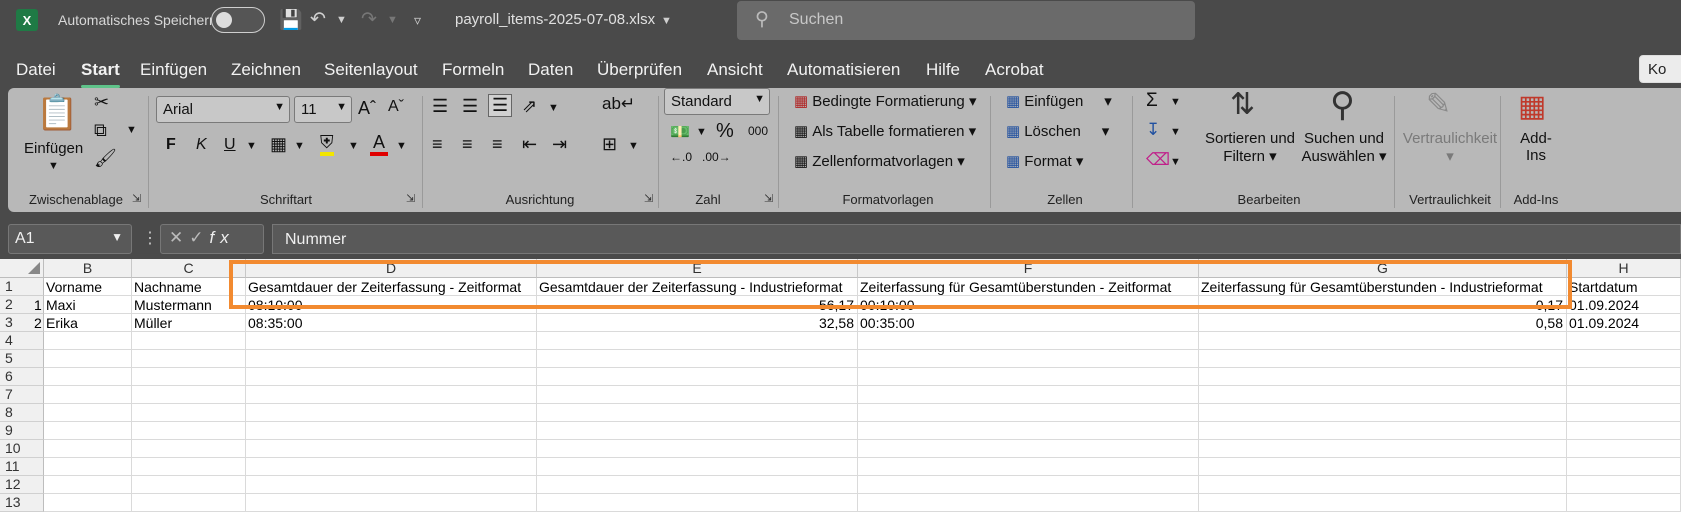 This screenshot has width=1681, height=517. I want to click on insert-cells-button: ▦ Einfügen ▾, so click(1059, 101).